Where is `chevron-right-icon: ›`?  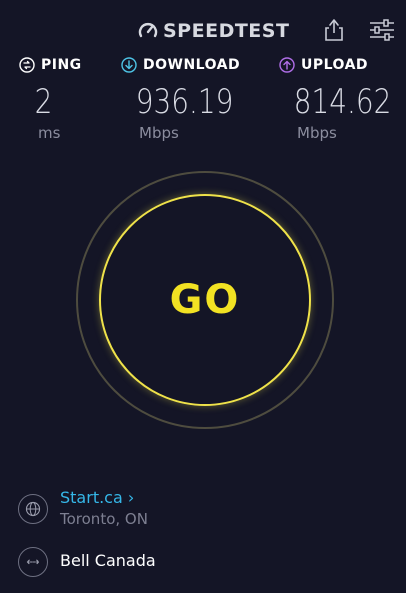 chevron-right-icon: › is located at coordinates (131, 497).